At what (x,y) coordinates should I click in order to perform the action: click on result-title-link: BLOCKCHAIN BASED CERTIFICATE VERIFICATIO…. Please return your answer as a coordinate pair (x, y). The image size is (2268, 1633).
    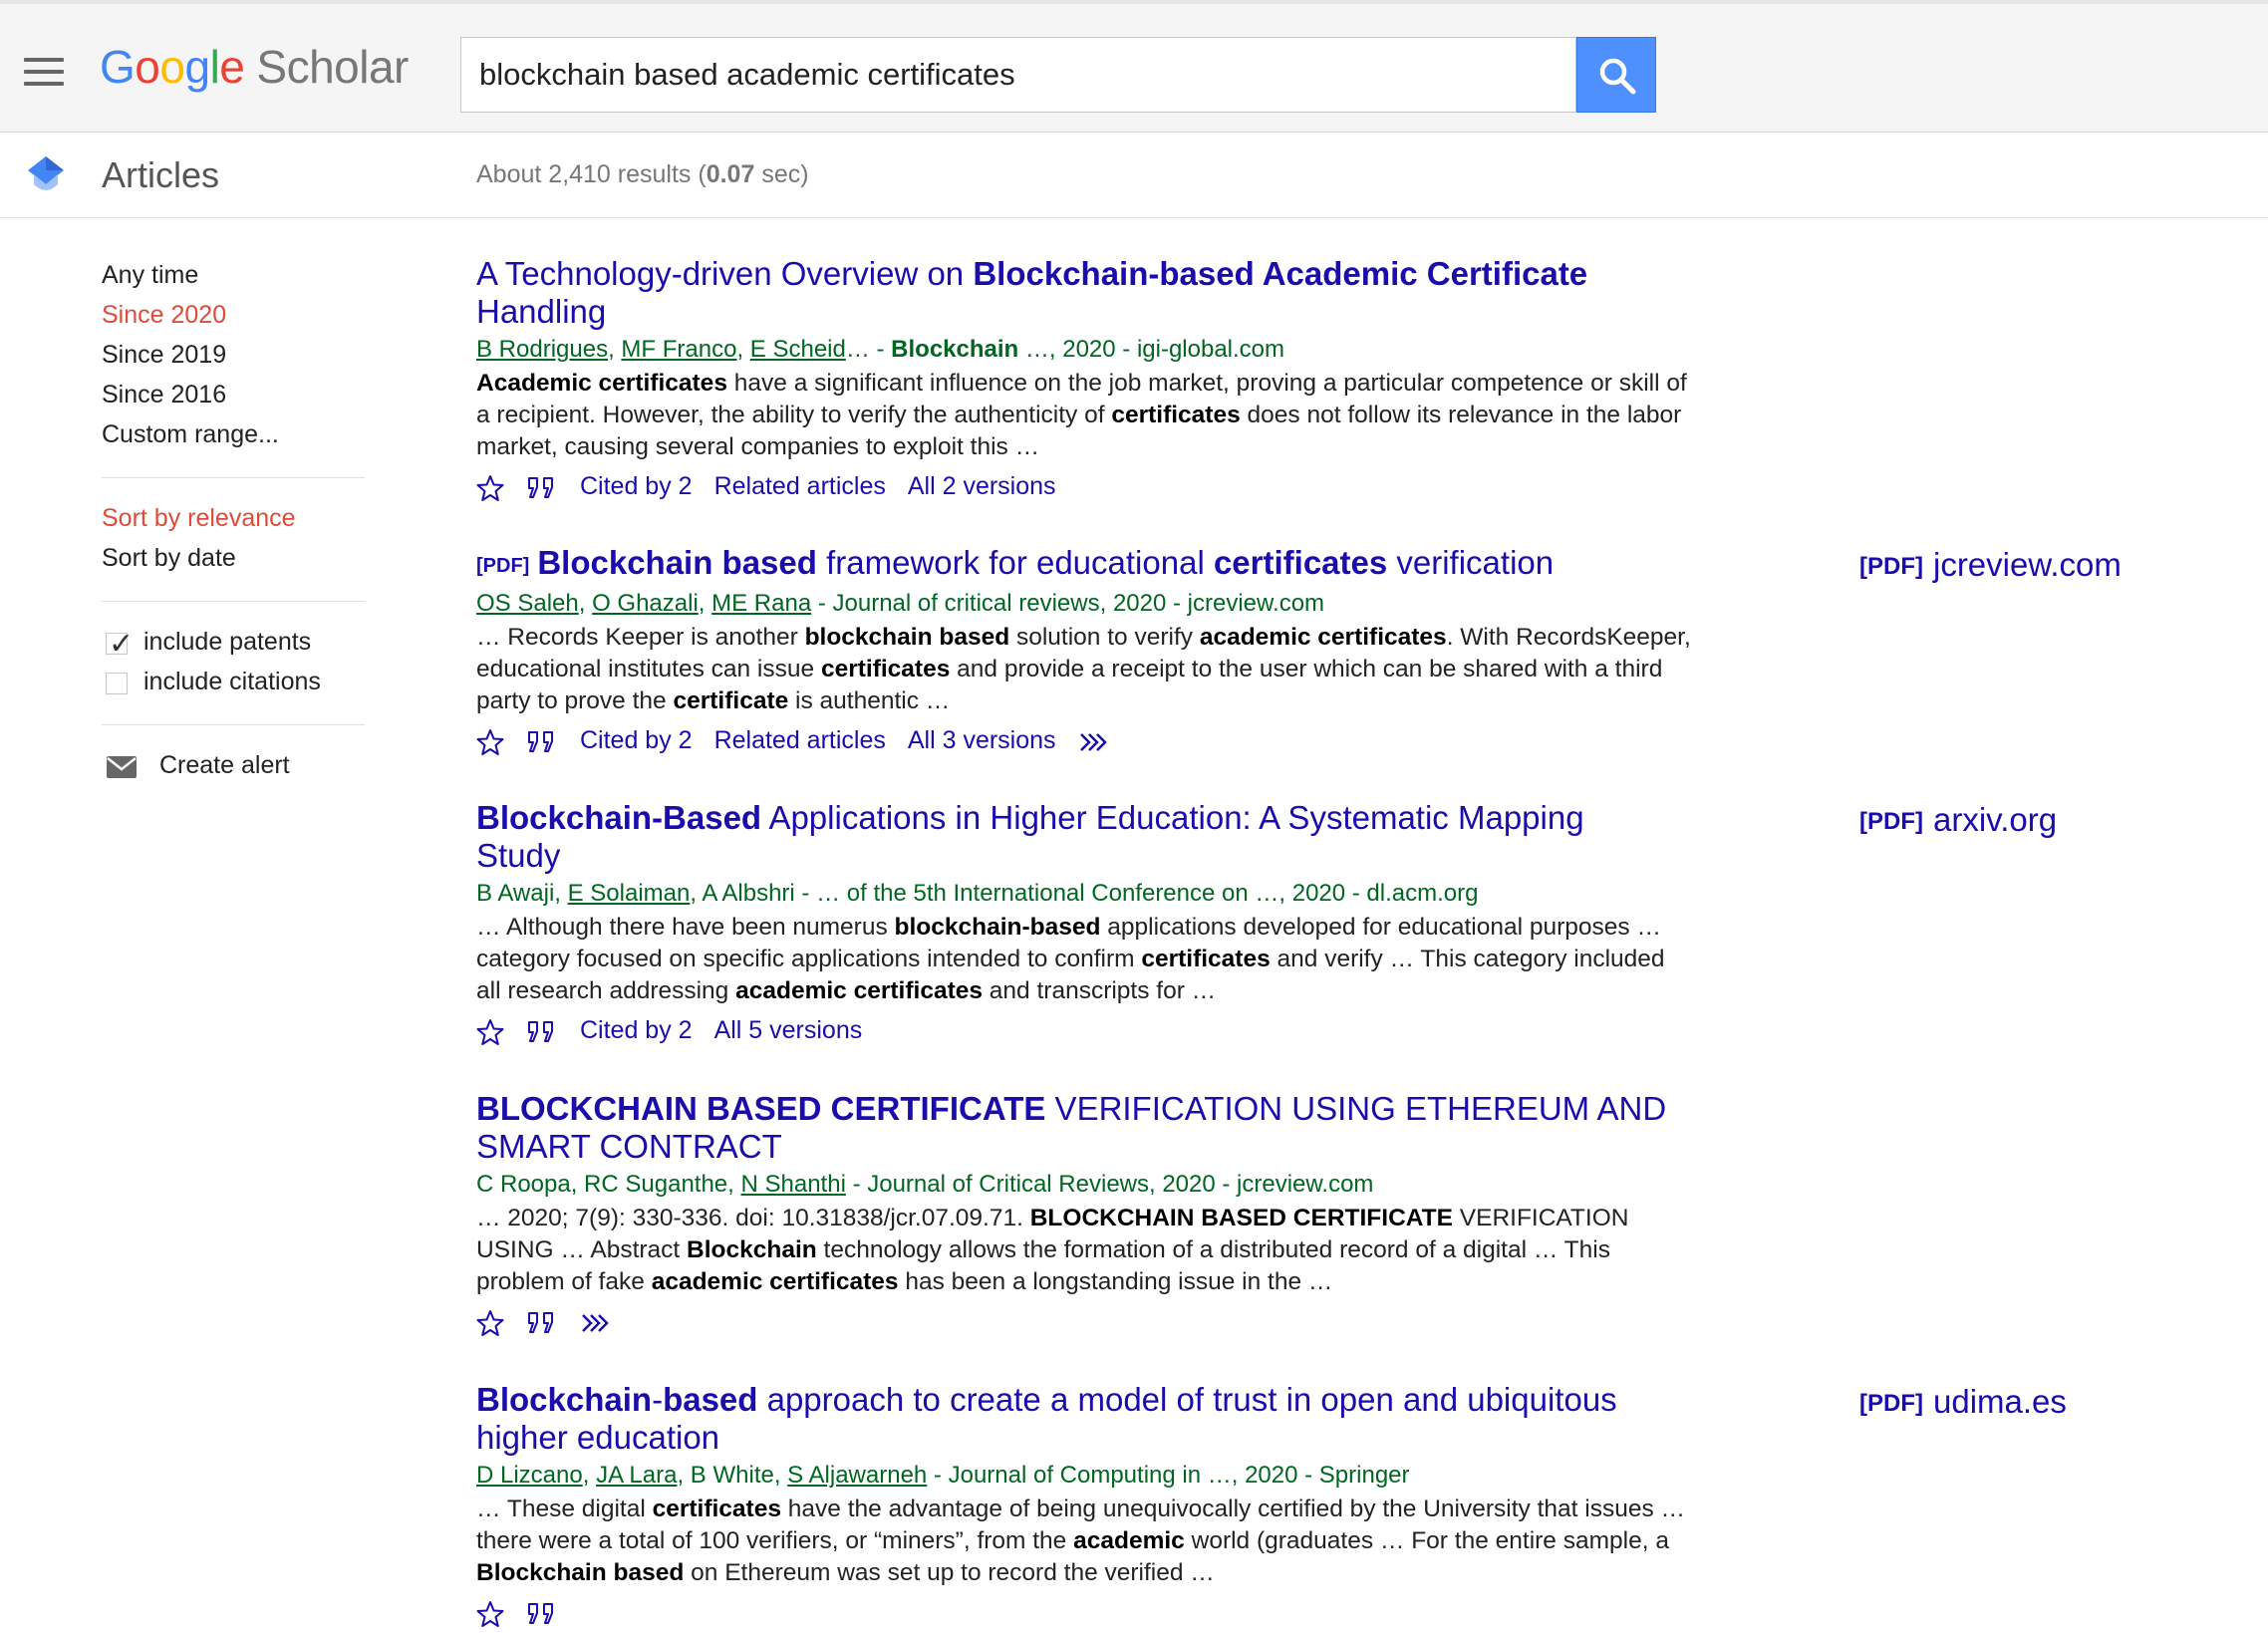
    Looking at the image, I should click on (1074, 1128).